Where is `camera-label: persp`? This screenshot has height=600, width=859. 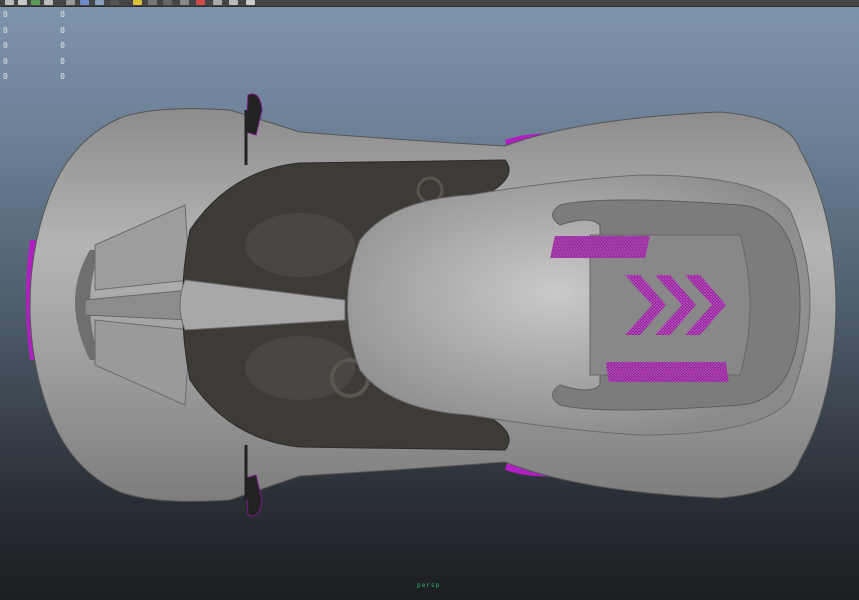
camera-label: persp is located at coordinates (429, 585).